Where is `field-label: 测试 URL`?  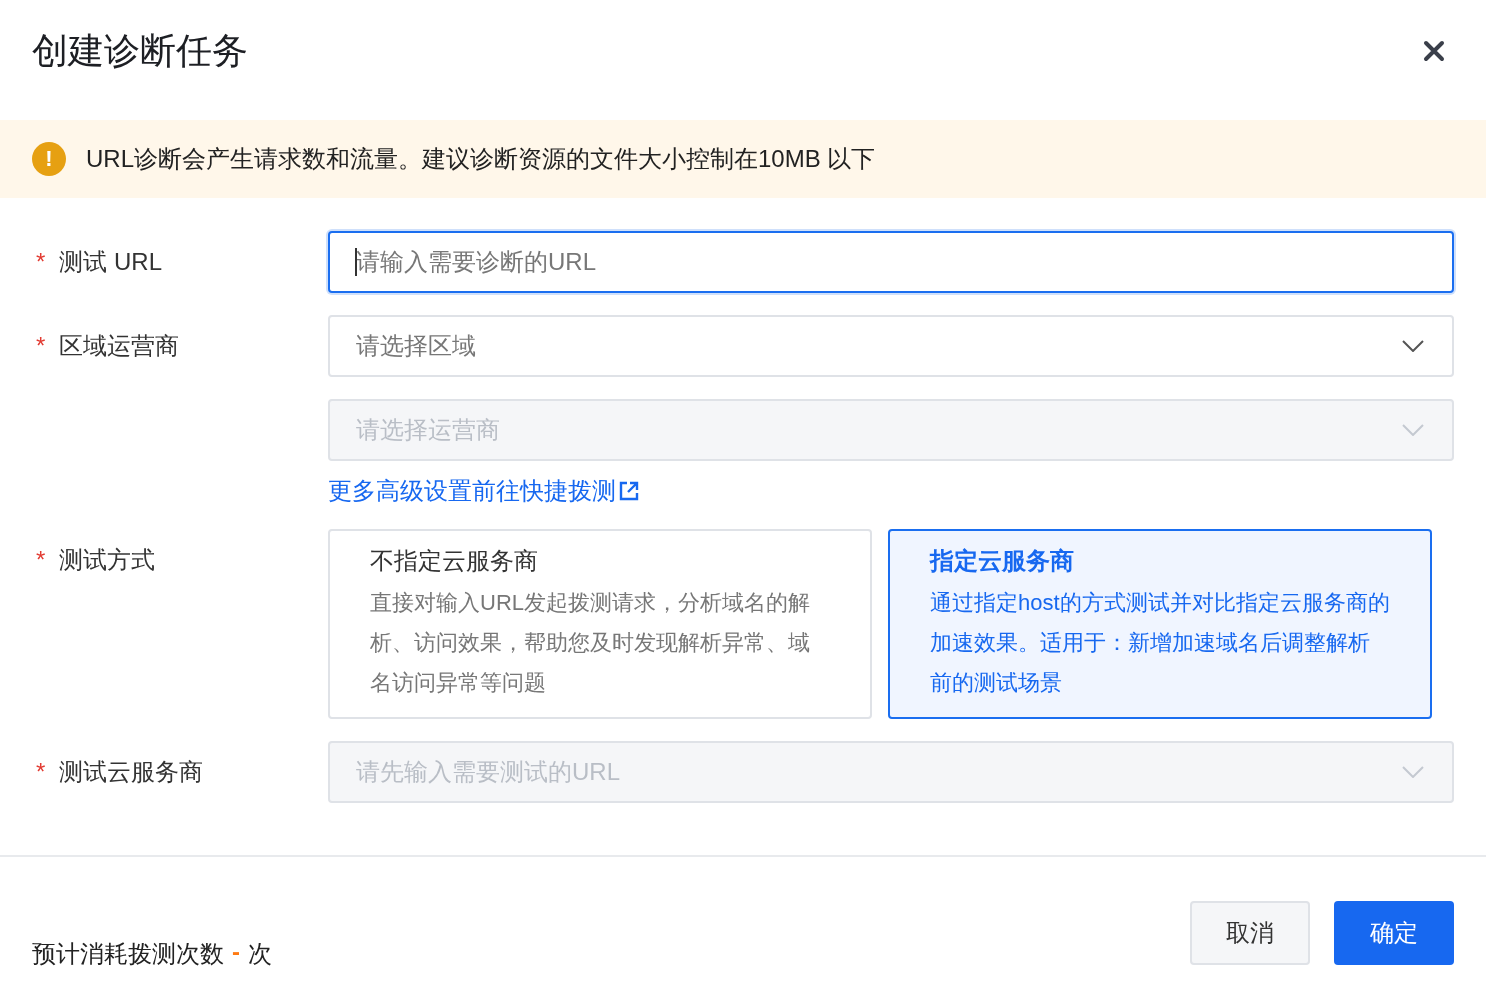 field-label: 测试 URL is located at coordinates (111, 262).